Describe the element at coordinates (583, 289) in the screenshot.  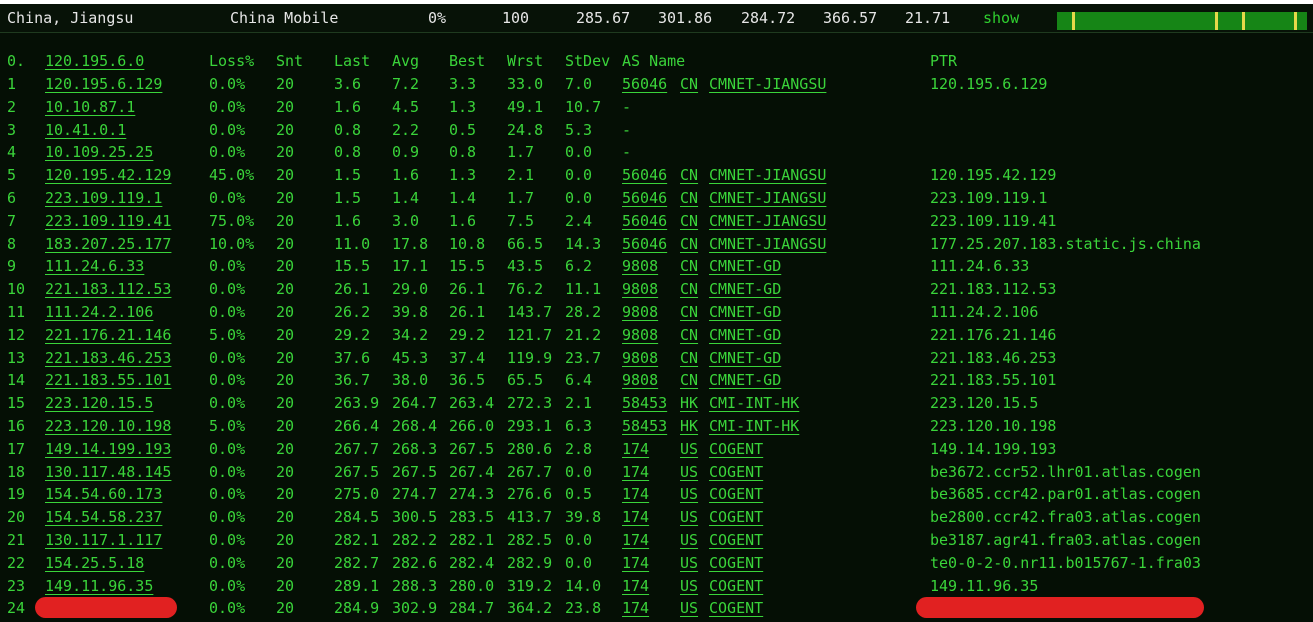
I see `cell-stdev: 11.1` at that location.